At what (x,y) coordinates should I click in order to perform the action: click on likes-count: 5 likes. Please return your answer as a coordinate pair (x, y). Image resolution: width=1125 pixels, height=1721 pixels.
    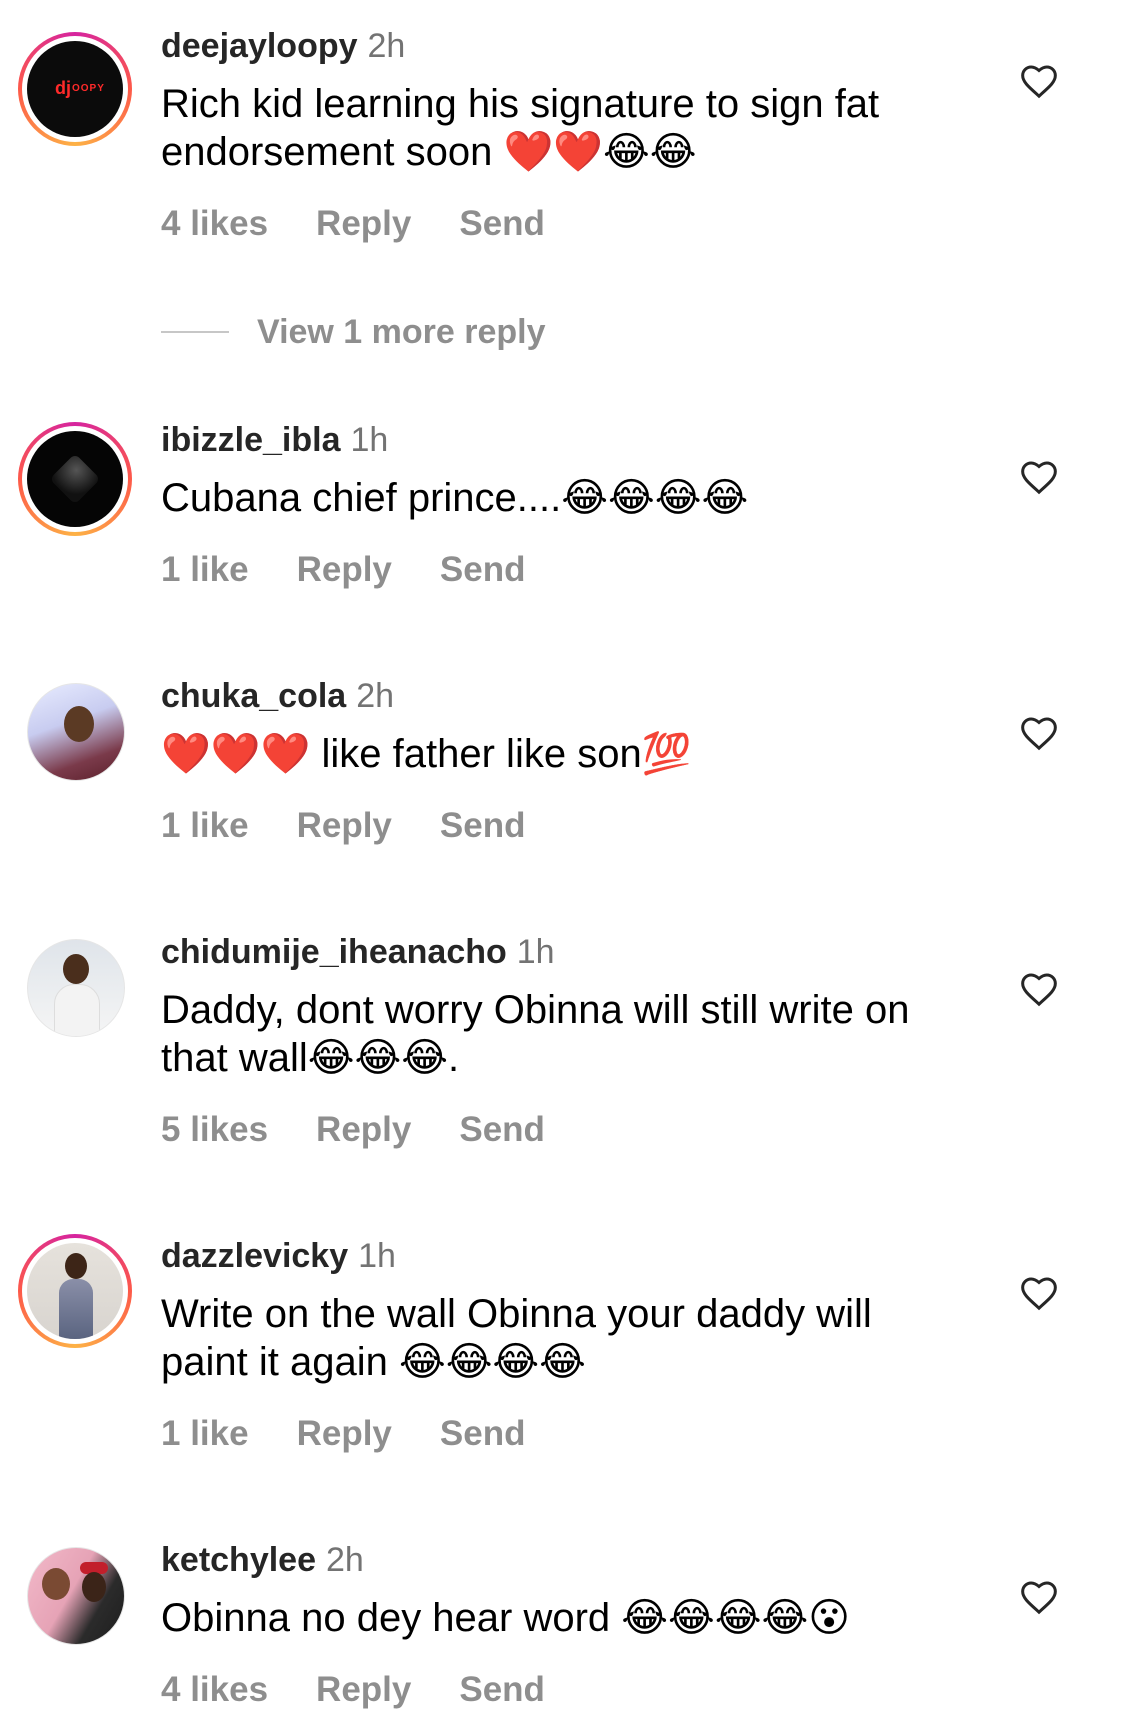
    Looking at the image, I should click on (214, 1129).